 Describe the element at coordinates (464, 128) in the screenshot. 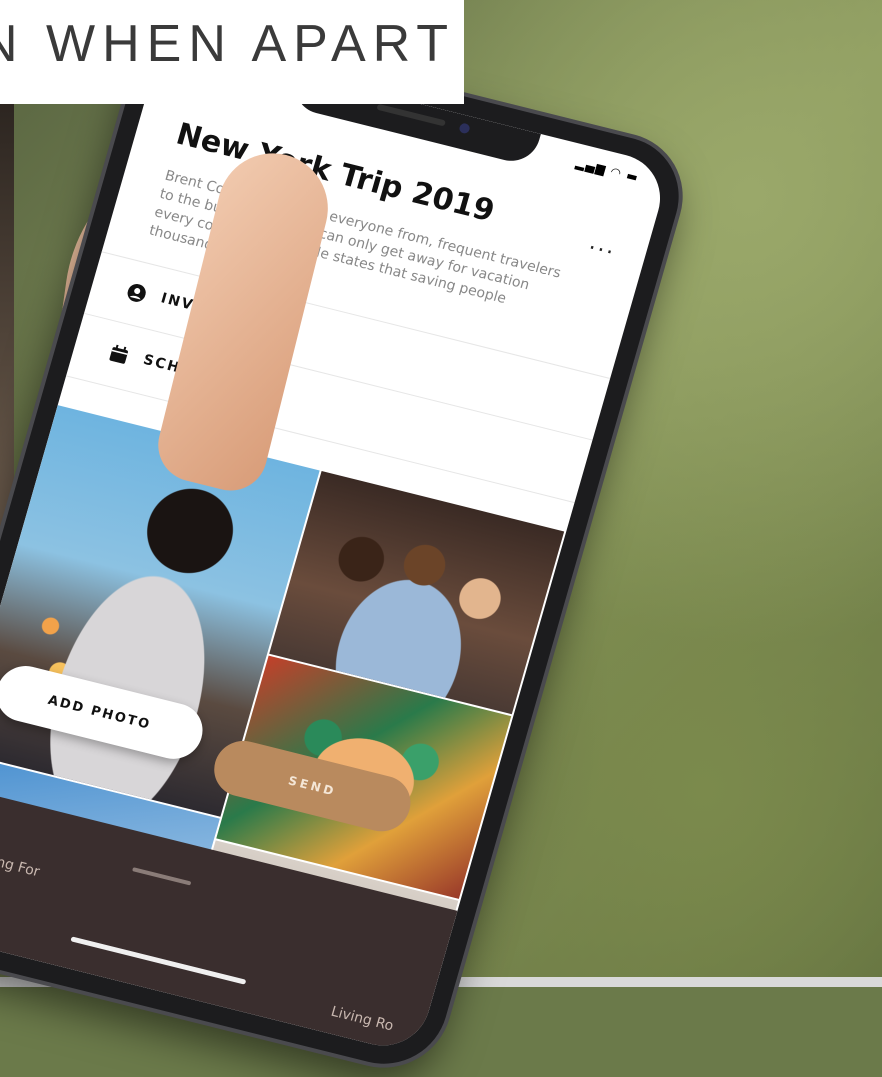

I see `camera-icon` at that location.